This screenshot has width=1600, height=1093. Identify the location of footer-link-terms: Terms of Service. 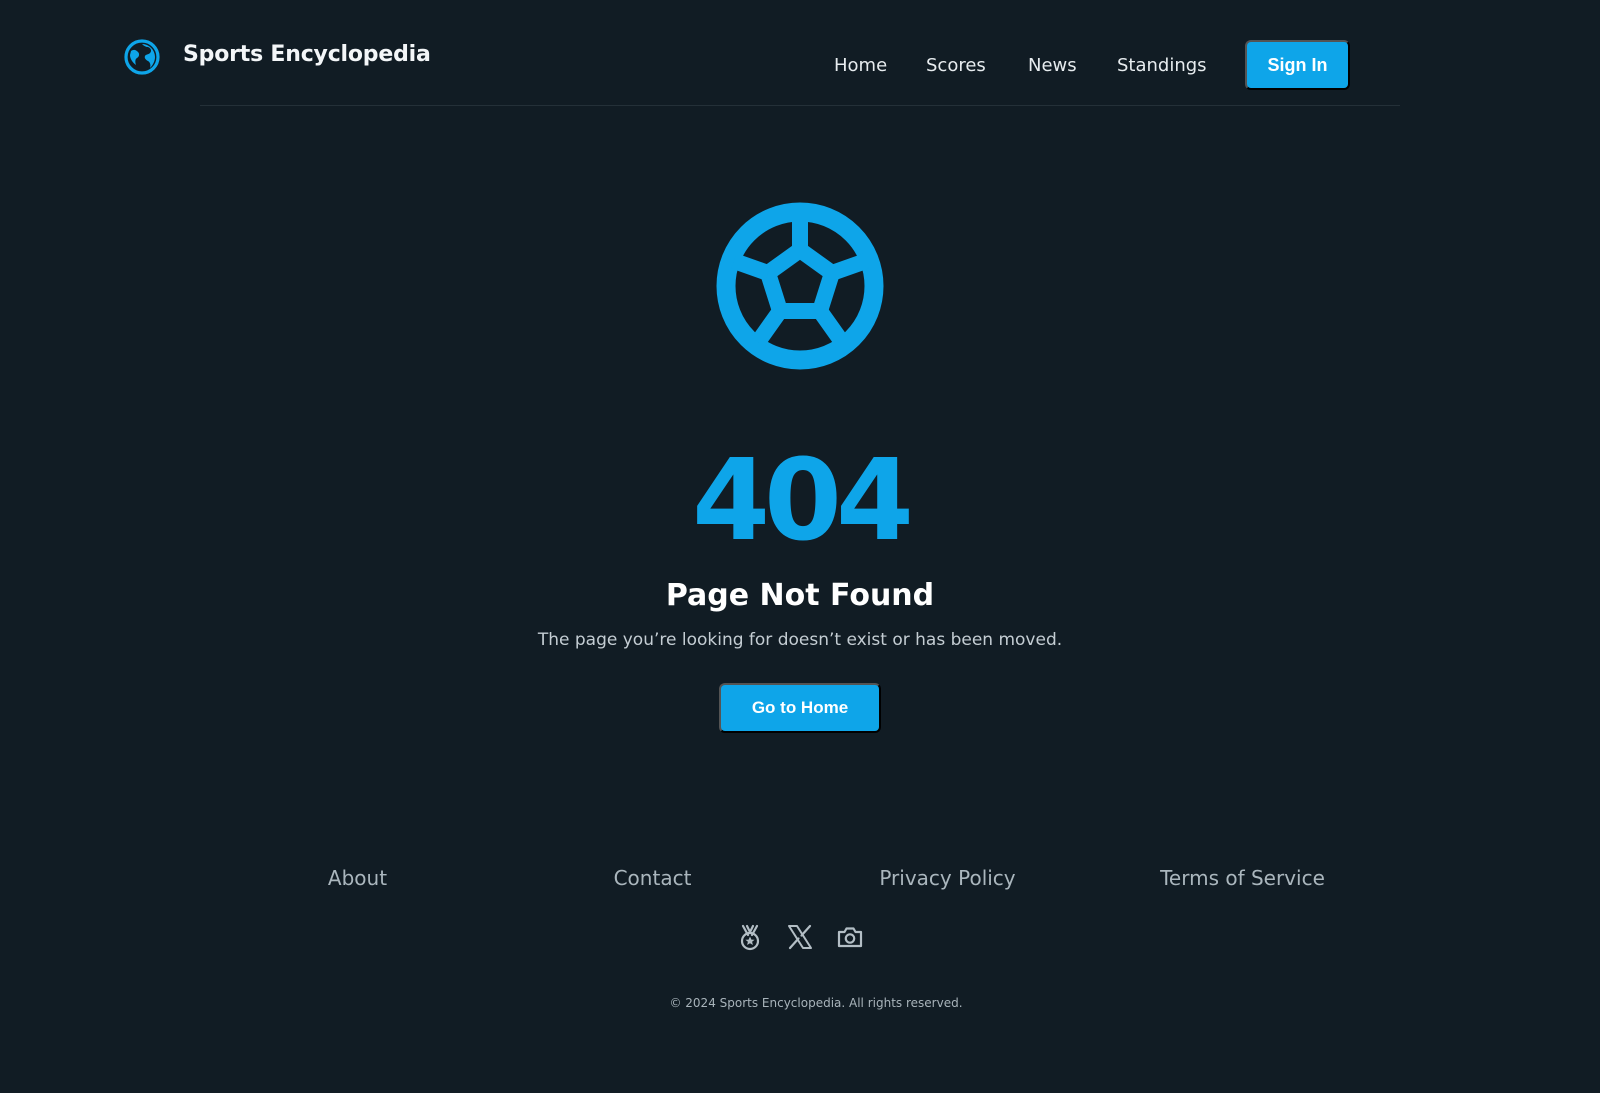
(1242, 878).